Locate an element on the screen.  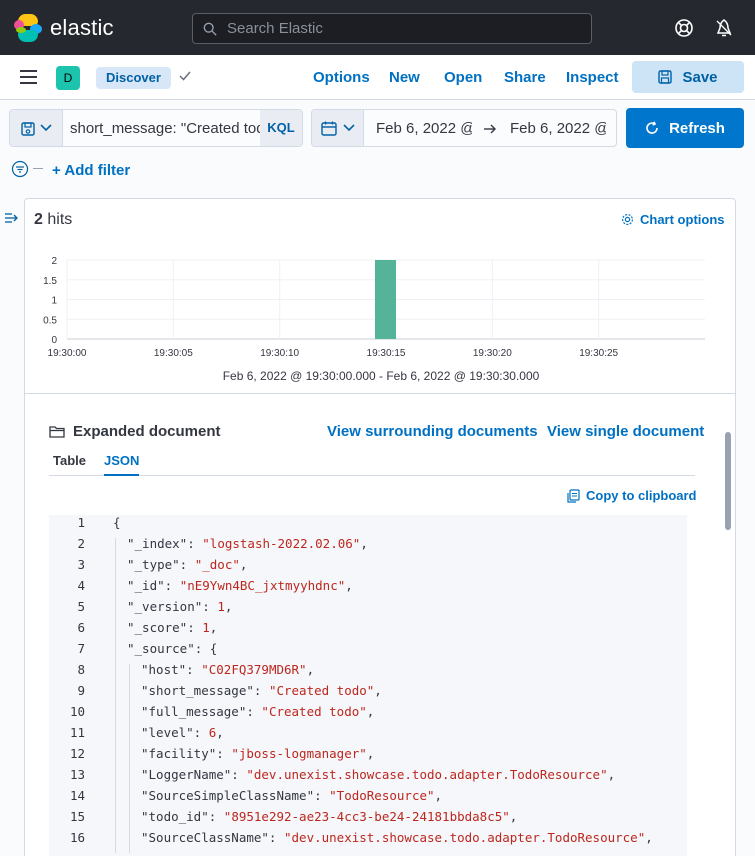
saved-query-button is located at coordinates (36, 128).